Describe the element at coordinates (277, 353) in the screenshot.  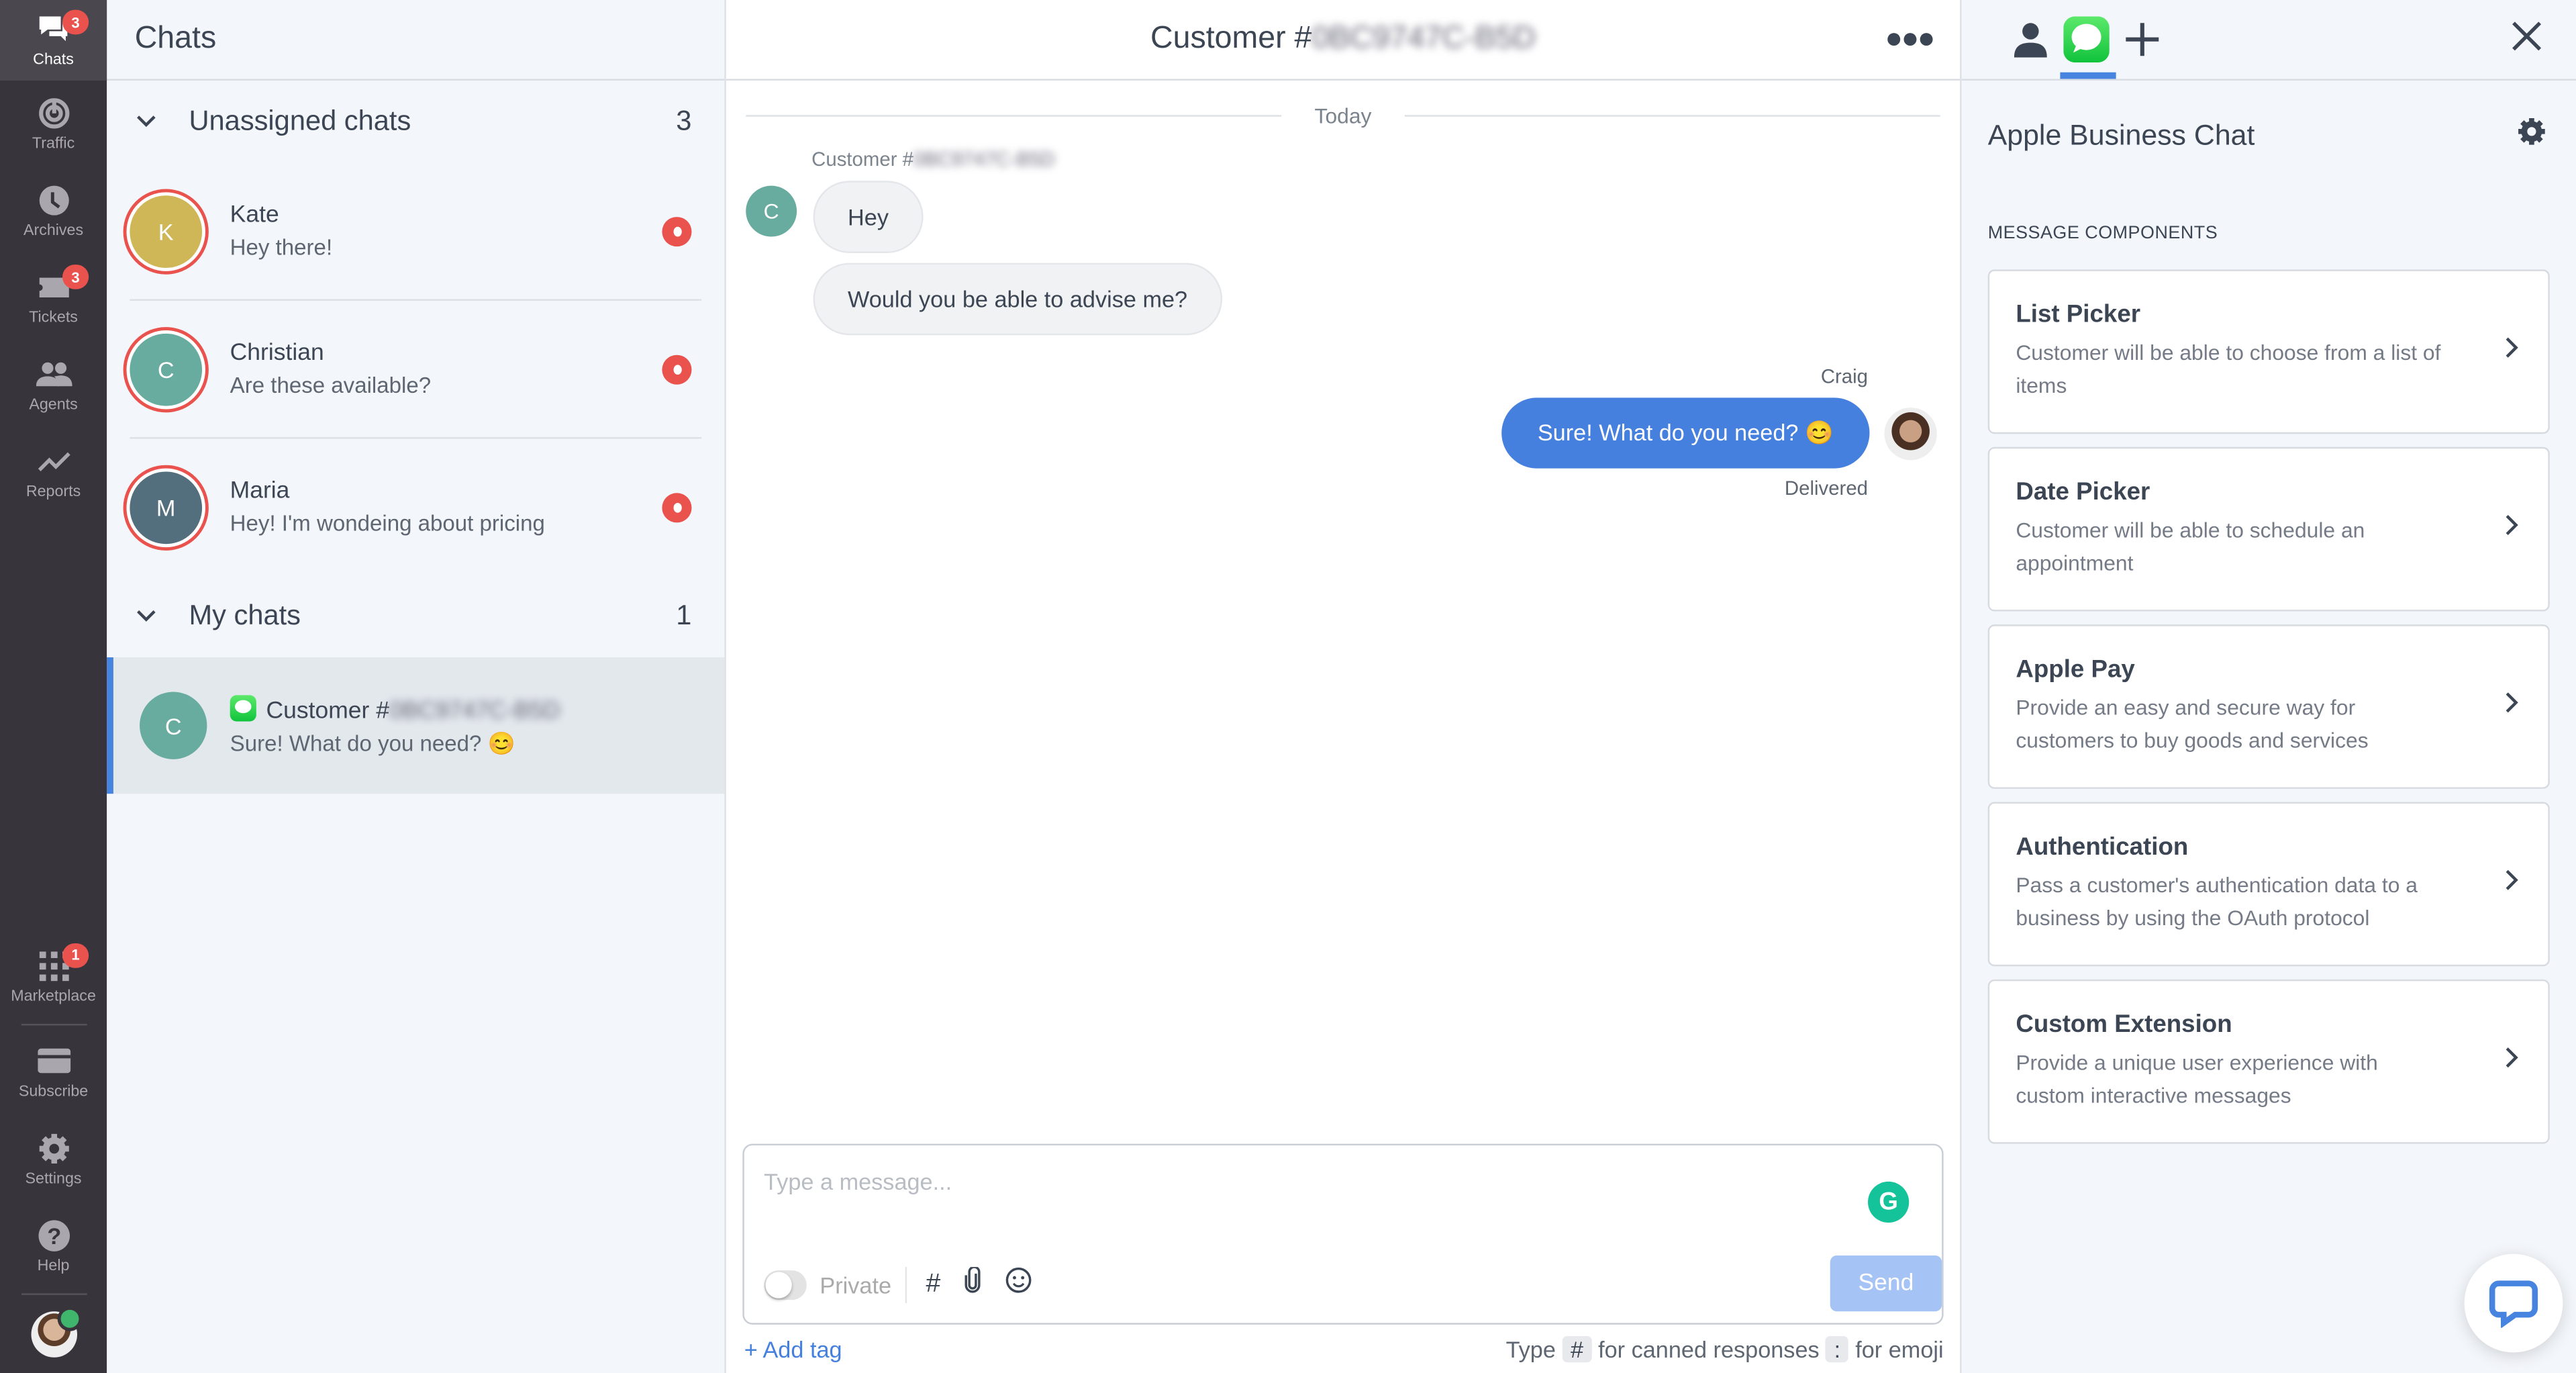
I see `chat-name: Christian` at that location.